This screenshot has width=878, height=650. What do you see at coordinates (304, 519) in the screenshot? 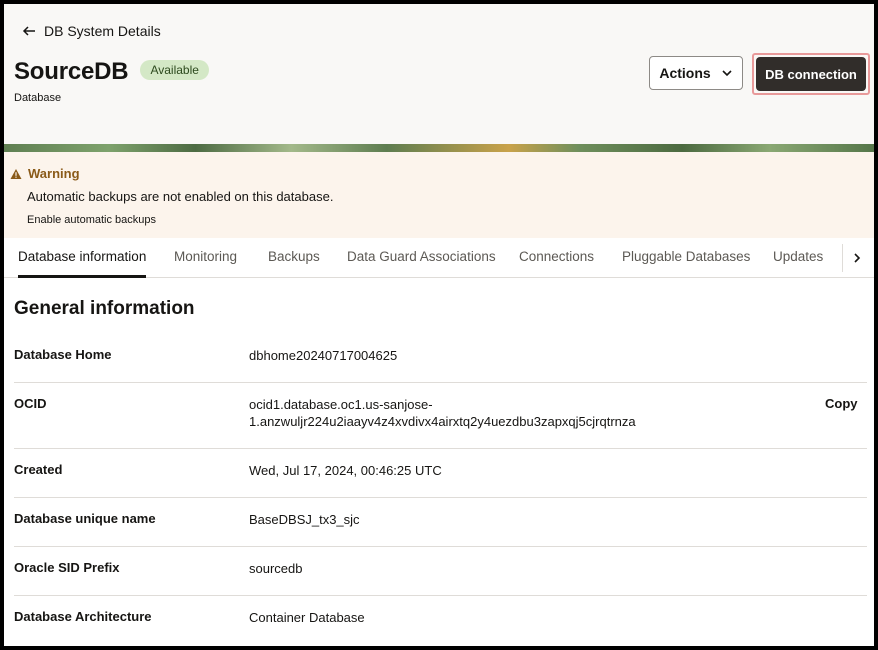
I see `info-value: BaseDBSJ_tx3_sjc` at bounding box center [304, 519].